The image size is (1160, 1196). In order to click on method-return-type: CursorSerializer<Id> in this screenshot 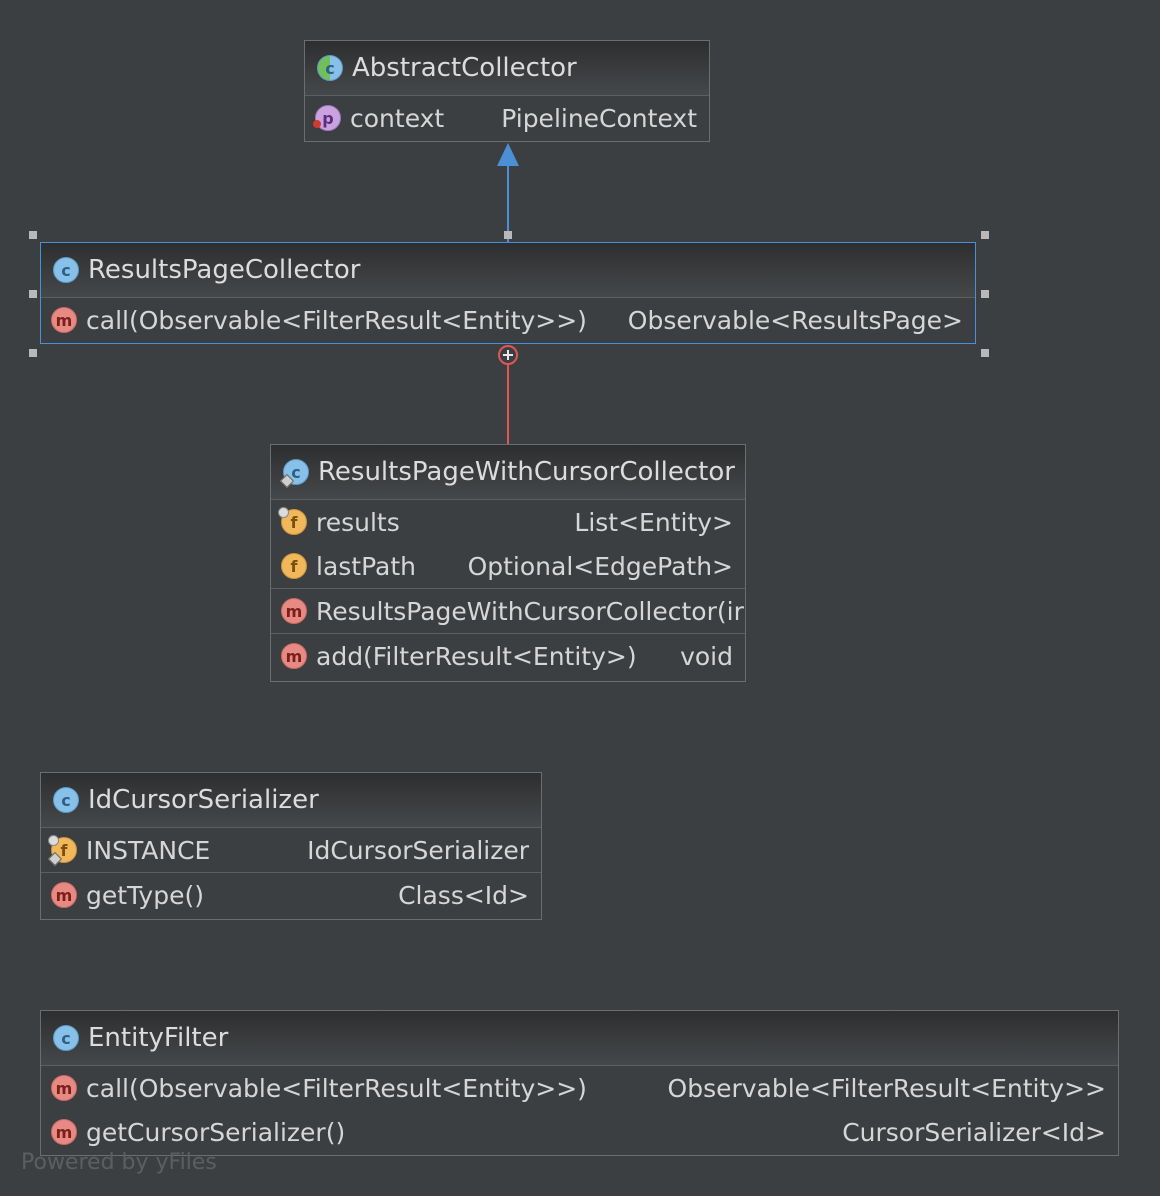, I will do `click(974, 1132)`.